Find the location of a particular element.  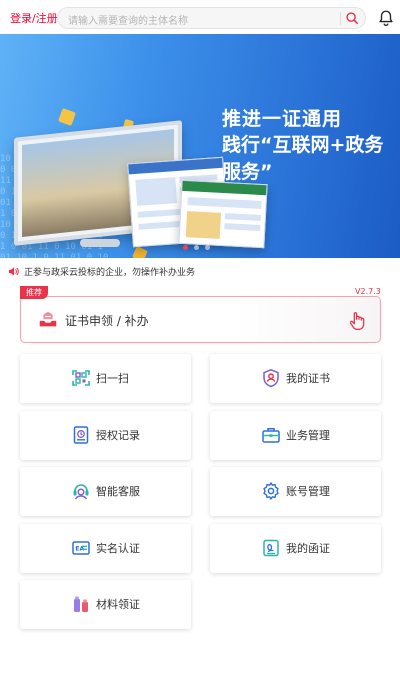

menu-card-label: 材料领证 is located at coordinates (118, 604).